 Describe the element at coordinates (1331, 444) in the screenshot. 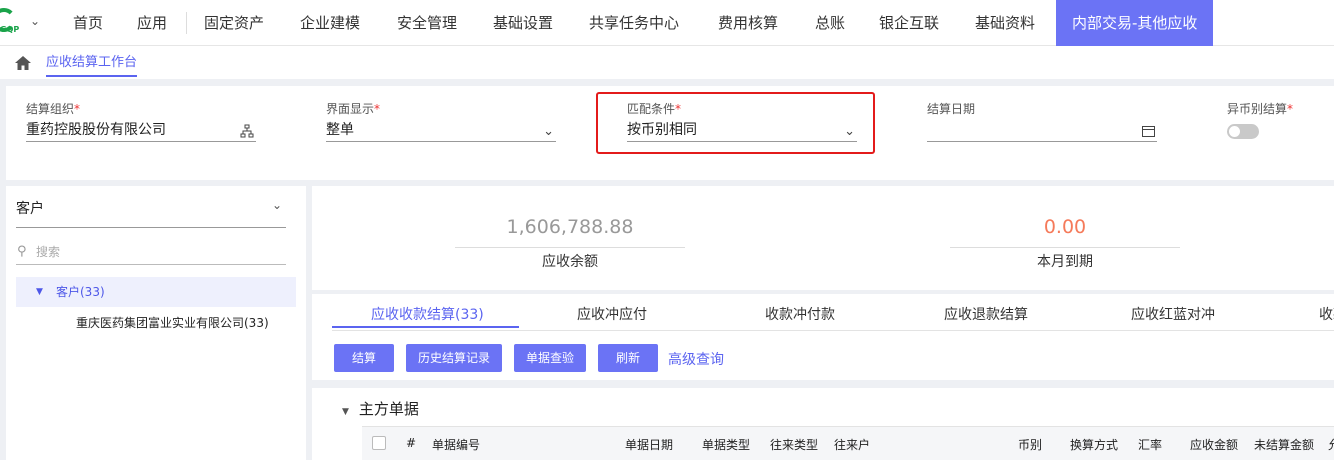

I see `column-header-more: 允` at that location.